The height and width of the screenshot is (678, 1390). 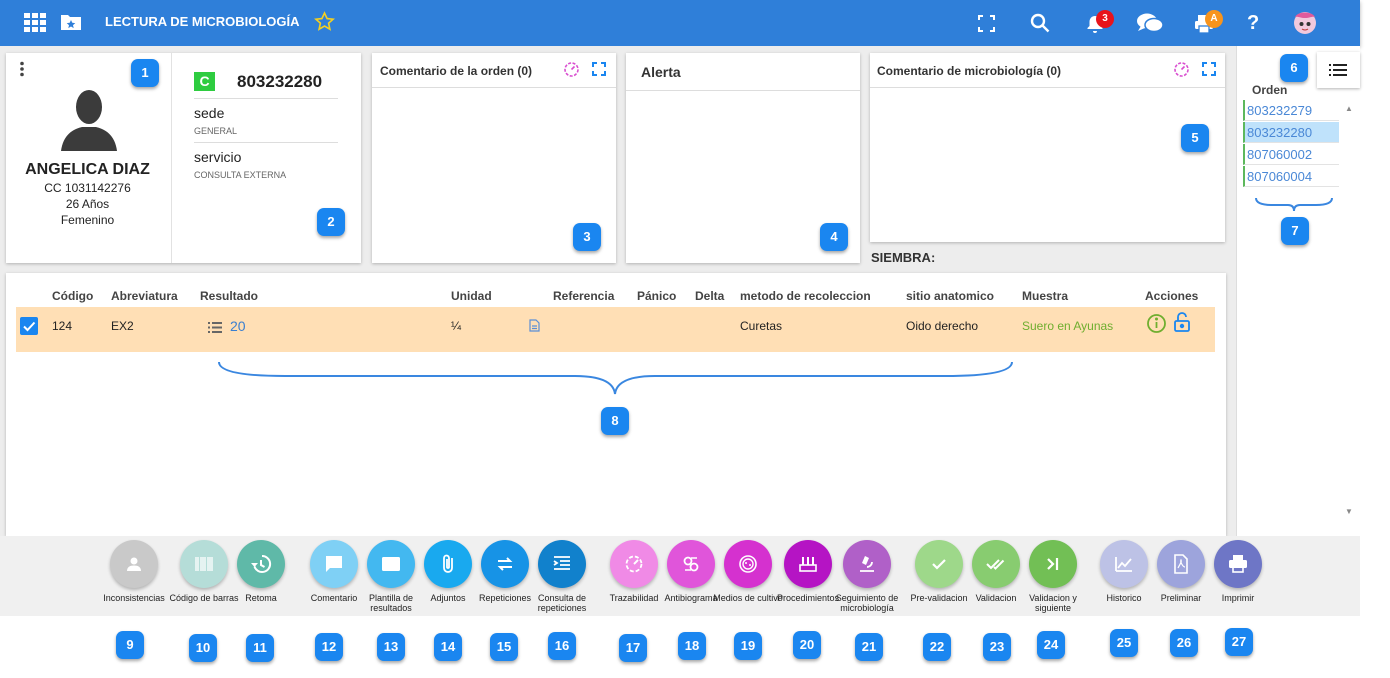 What do you see at coordinates (1040, 25) in the screenshot?
I see `search-icon` at bounding box center [1040, 25].